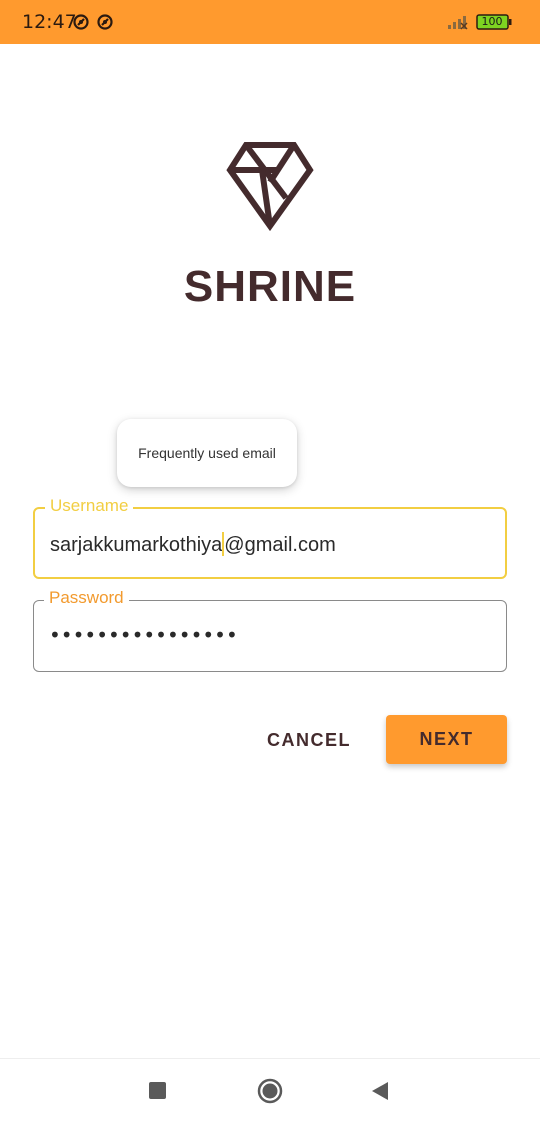 The height and width of the screenshot is (1123, 540). I want to click on password-field: Password ••••••••••••••••, so click(270, 629).